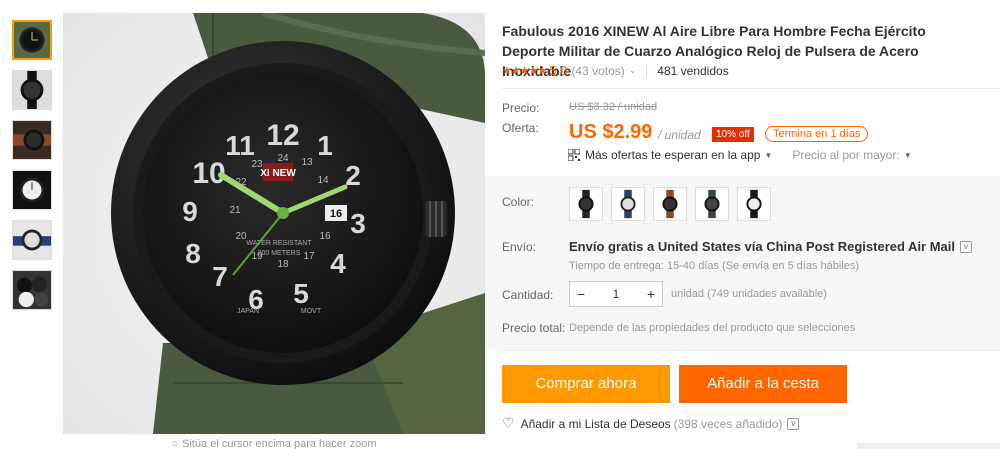 This screenshot has width=1000, height=449. I want to click on dial-numeral: 1, so click(325, 145).